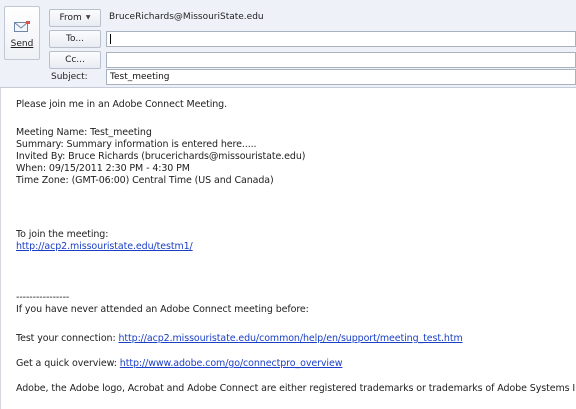 This screenshot has width=576, height=409. Describe the element at coordinates (104, 246) in the screenshot. I see `join-link: http://acp2.missouristate.edu/testm1/` at that location.